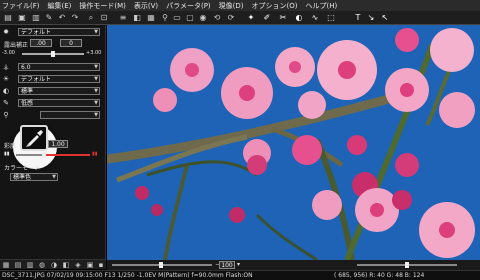 The height and width of the screenshot is (280, 480). I want to click on zoom-input: 100, so click(227, 265).